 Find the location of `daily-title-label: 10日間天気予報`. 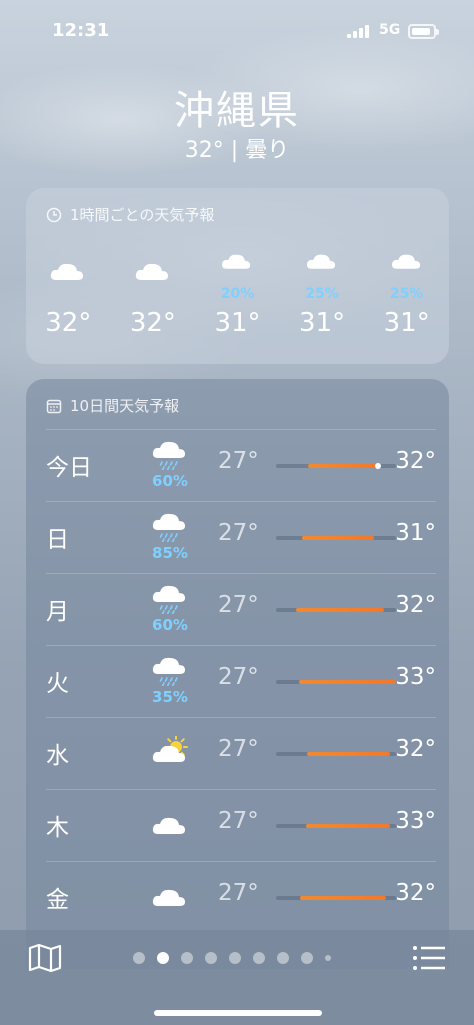

daily-title-label: 10日間天気予報 is located at coordinates (125, 406).